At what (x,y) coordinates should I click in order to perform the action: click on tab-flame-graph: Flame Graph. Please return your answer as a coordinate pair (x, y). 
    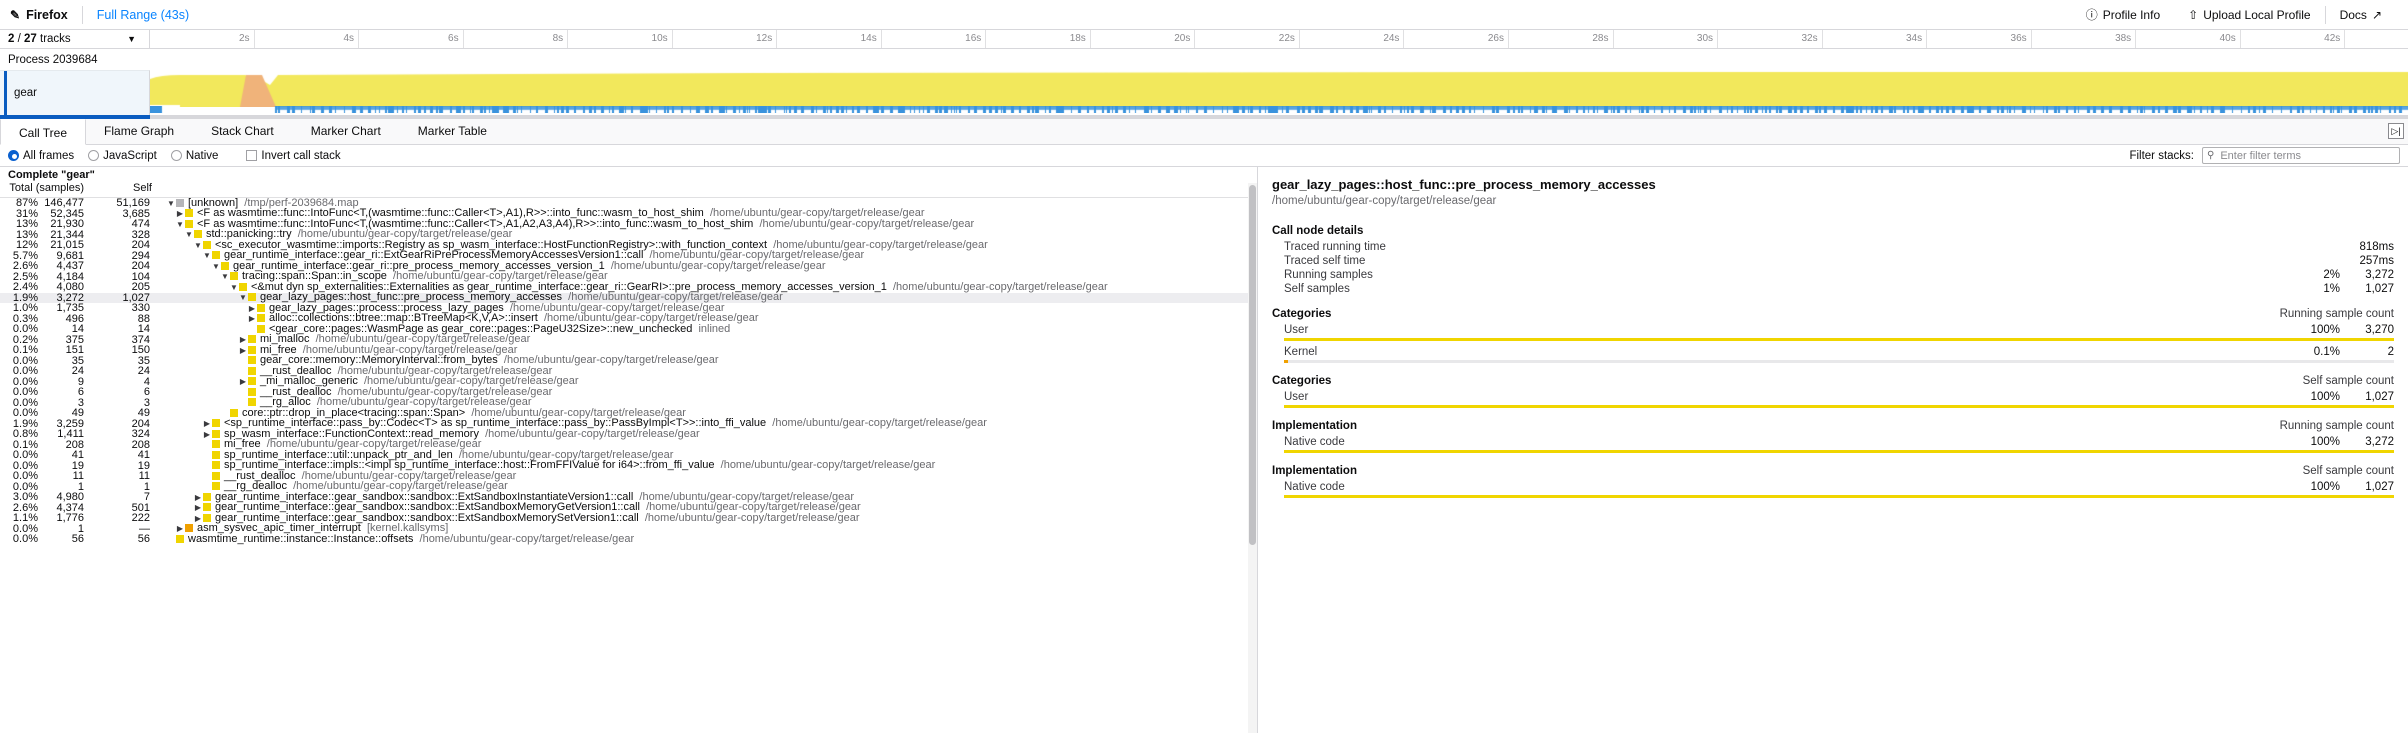
    Looking at the image, I should click on (139, 131).